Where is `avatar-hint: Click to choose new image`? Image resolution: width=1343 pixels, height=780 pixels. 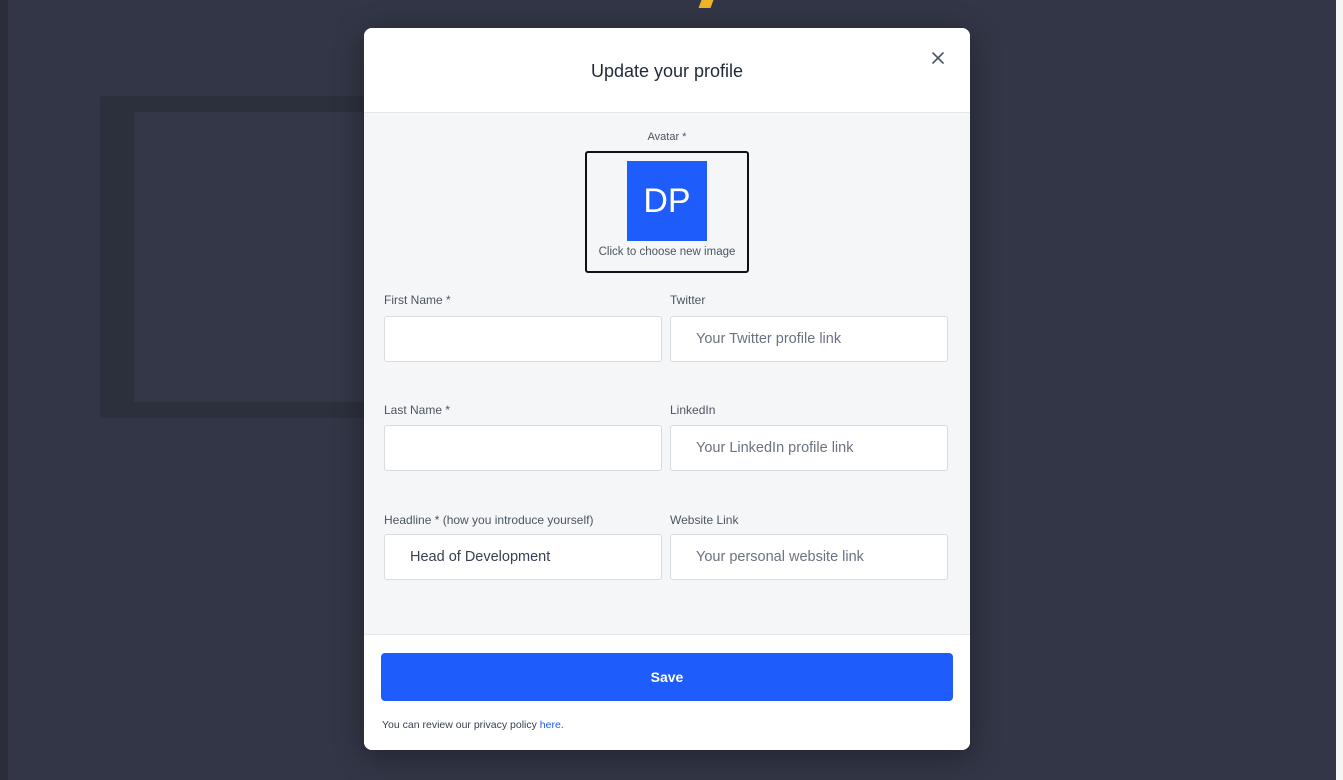 avatar-hint: Click to choose new image is located at coordinates (667, 252).